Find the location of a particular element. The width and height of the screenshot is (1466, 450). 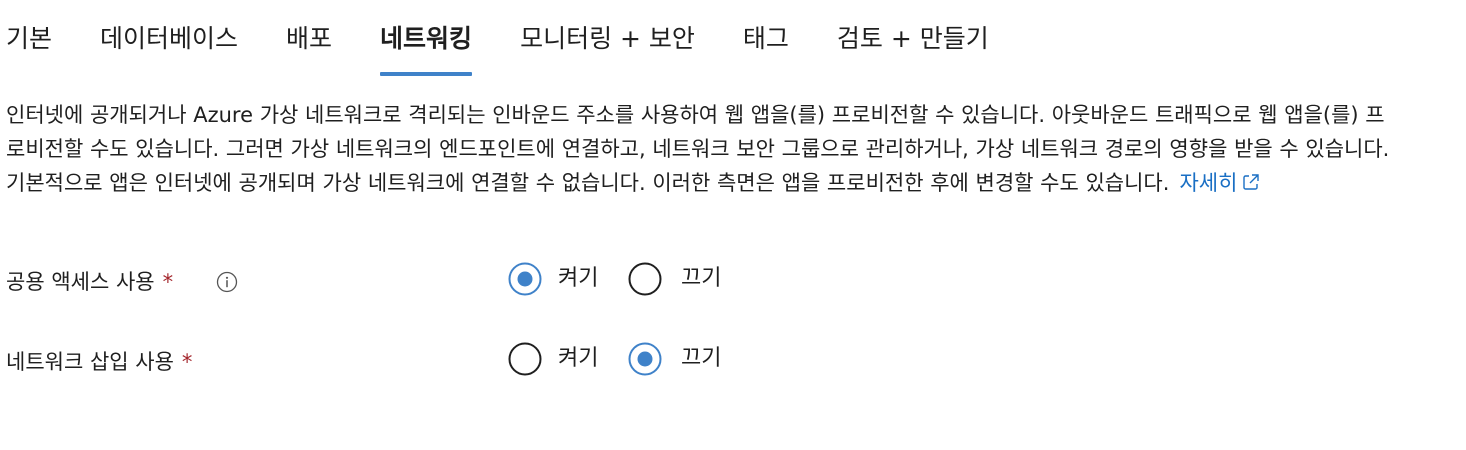

tab-label: 배포 is located at coordinates (309, 38).